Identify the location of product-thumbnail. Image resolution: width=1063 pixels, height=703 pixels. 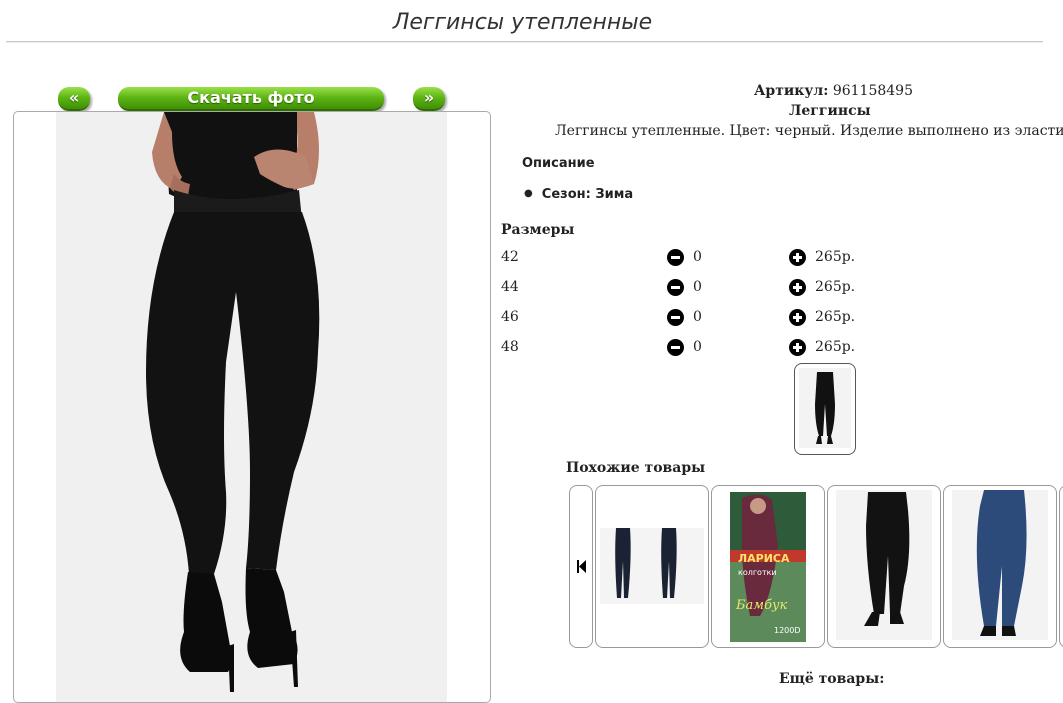
(825, 409).